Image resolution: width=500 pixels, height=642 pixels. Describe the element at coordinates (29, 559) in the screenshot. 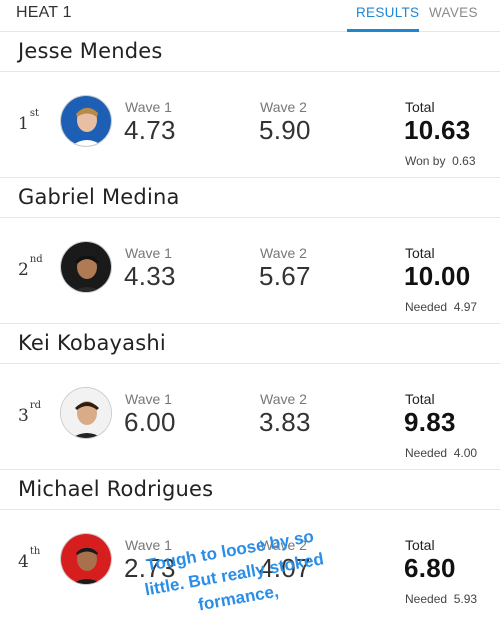

I see `placing: 4th` at that location.